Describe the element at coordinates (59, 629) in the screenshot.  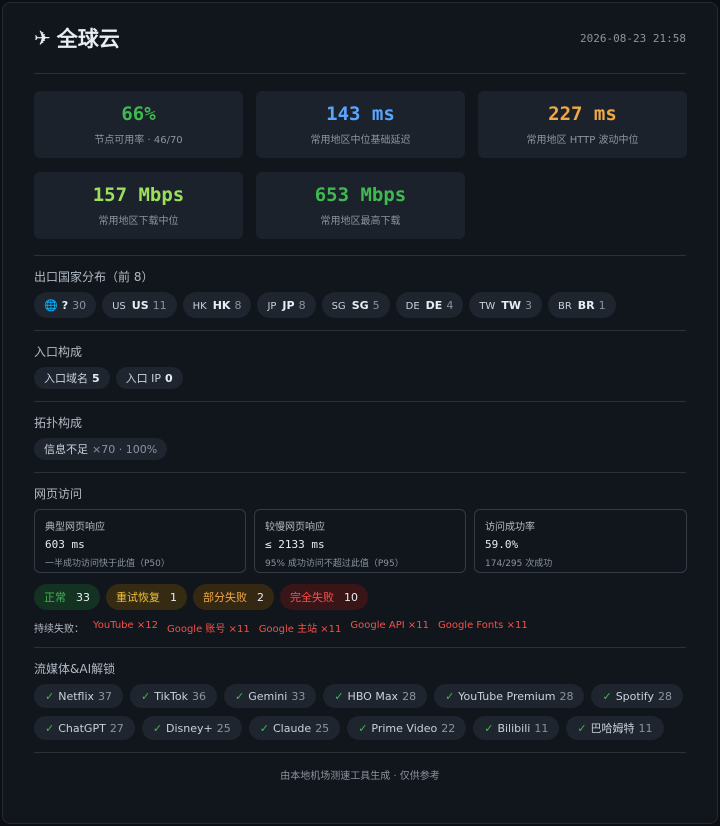
I see `failures-label: 持续失败：` at that location.